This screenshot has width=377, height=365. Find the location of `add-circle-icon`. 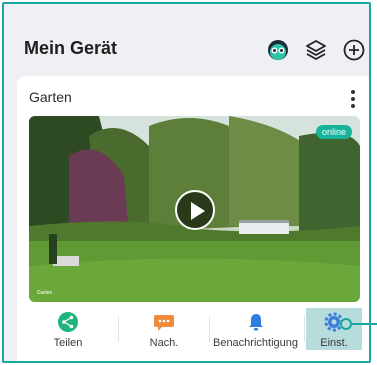

add-circle-icon is located at coordinates (354, 50).